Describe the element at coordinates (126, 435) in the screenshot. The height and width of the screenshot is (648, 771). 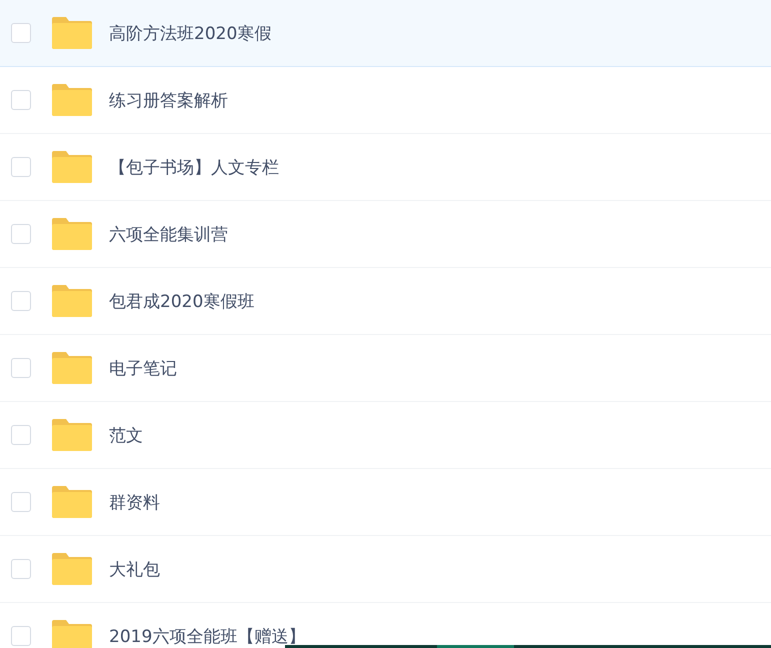
I see `folder-name: 范文` at that location.